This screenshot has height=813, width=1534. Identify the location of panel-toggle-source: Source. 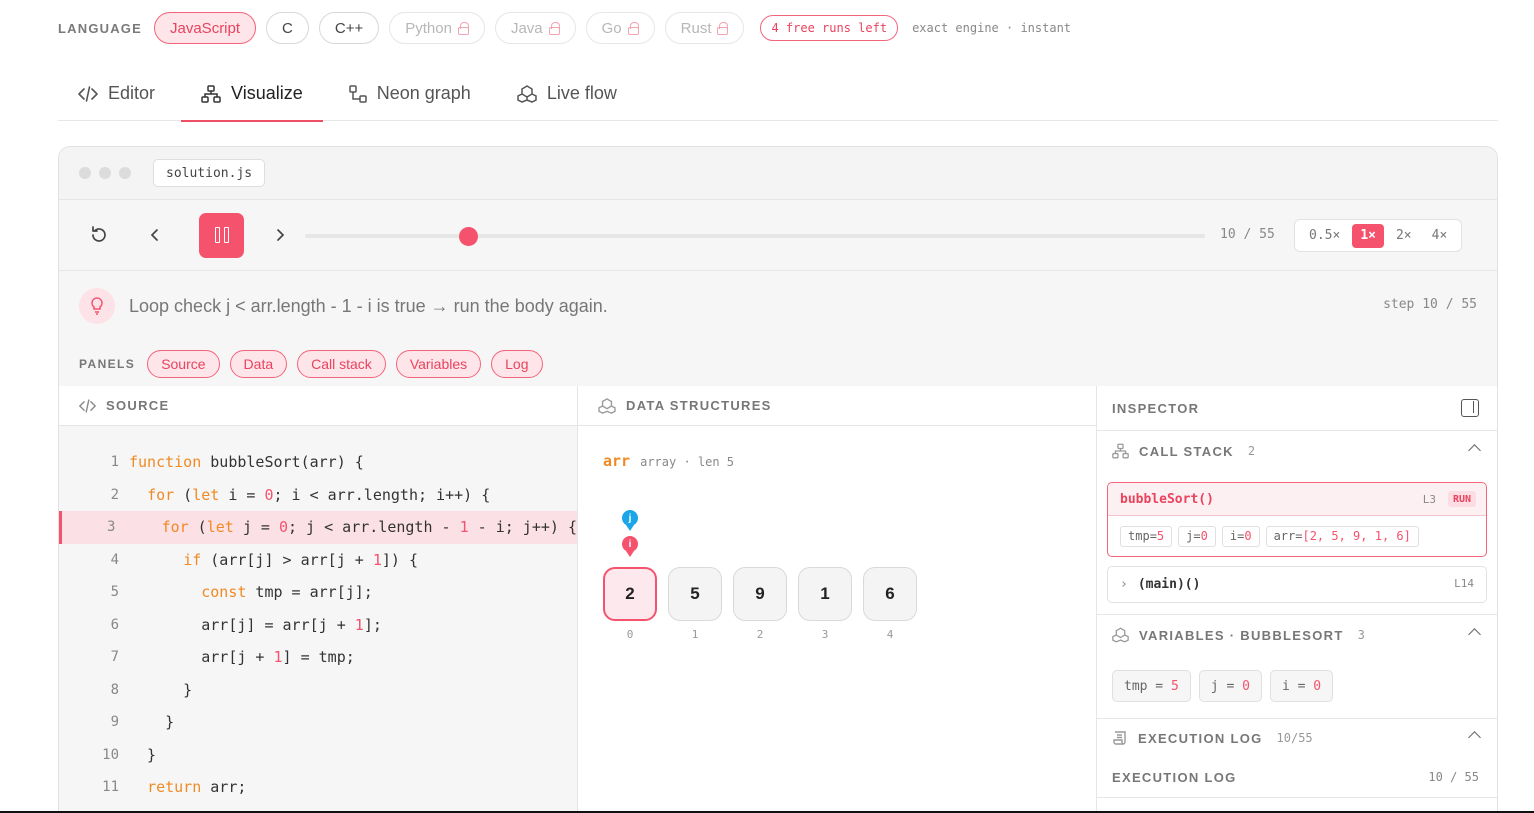
(183, 363).